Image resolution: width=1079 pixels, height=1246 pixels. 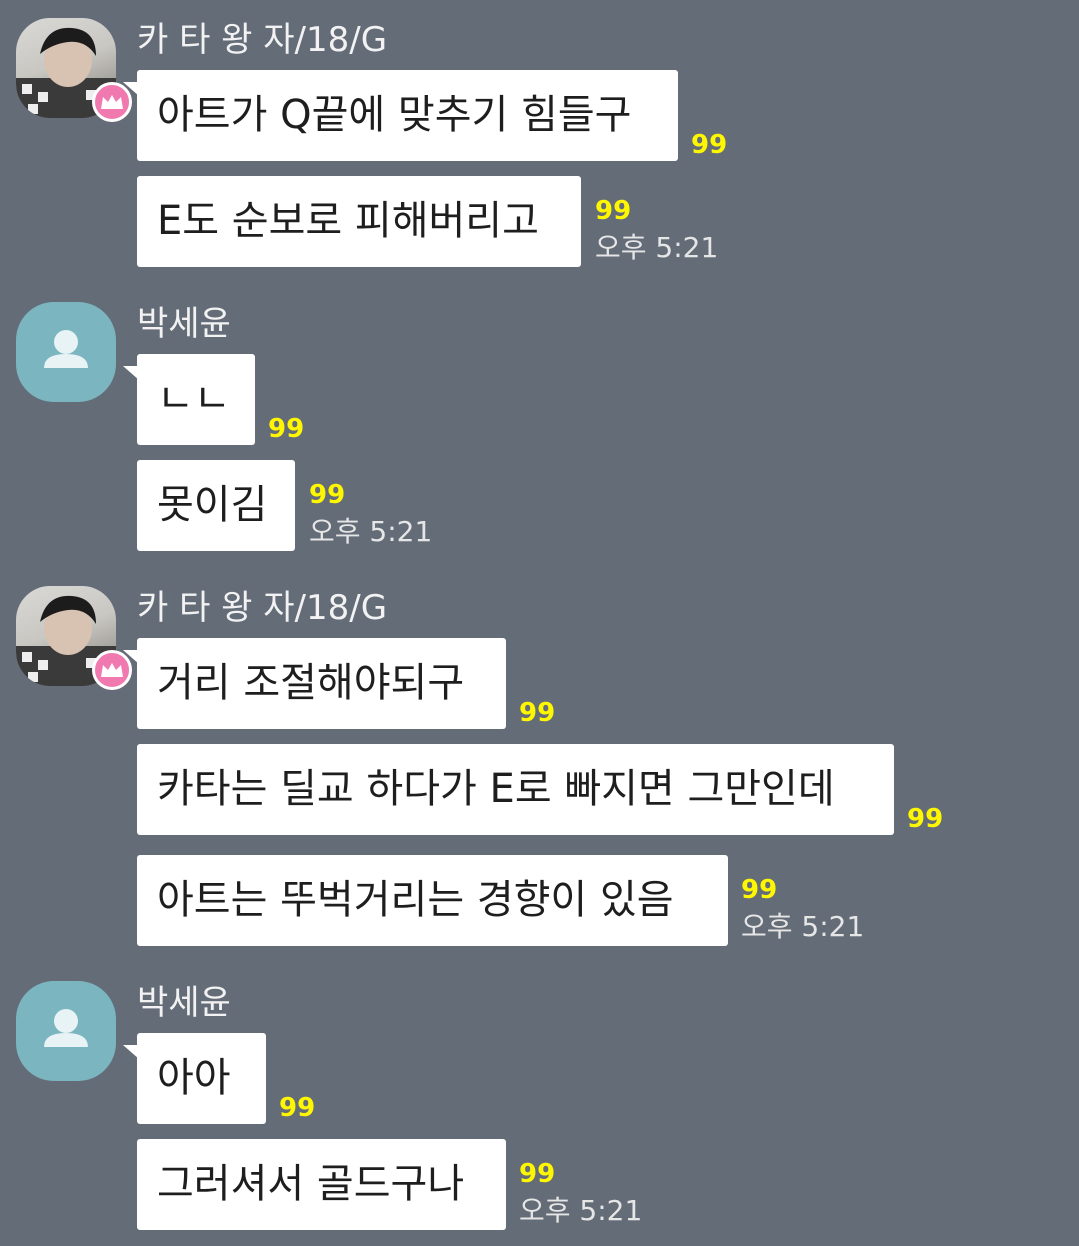 I want to click on message-bubble: 카타는 딜교 하다가 E로 빠지면 그만인데, so click(x=515, y=789).